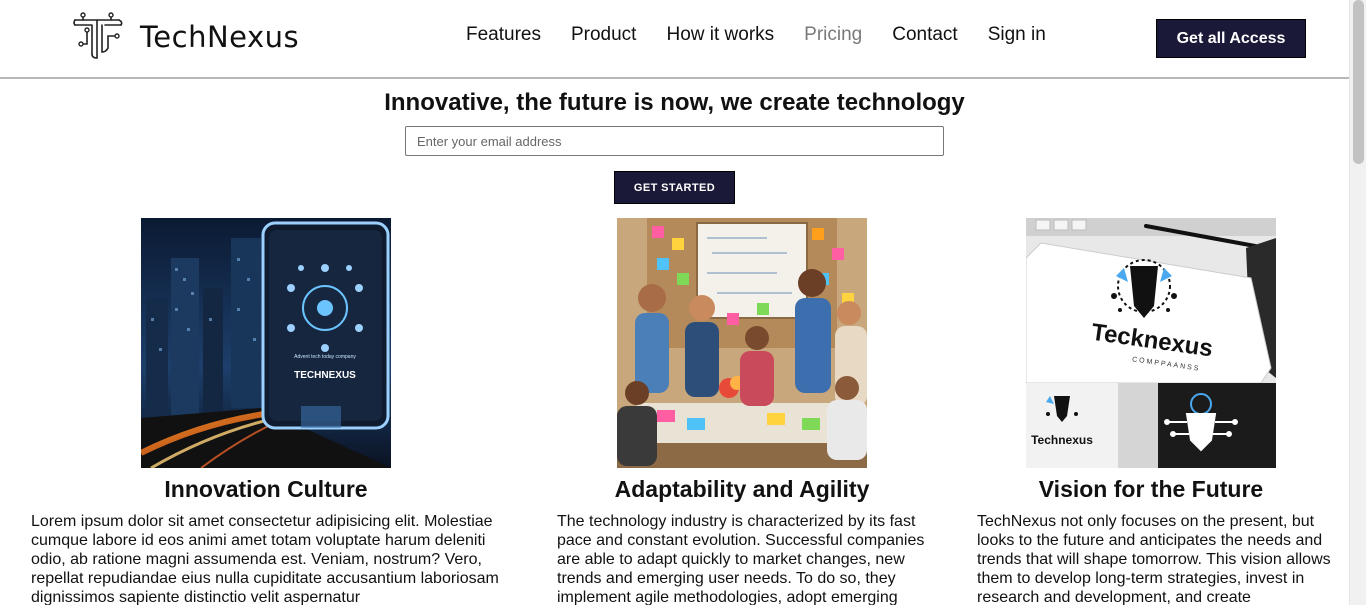  Describe the element at coordinates (674, 187) in the screenshot. I see `get-started-button: GET STARTED` at that location.